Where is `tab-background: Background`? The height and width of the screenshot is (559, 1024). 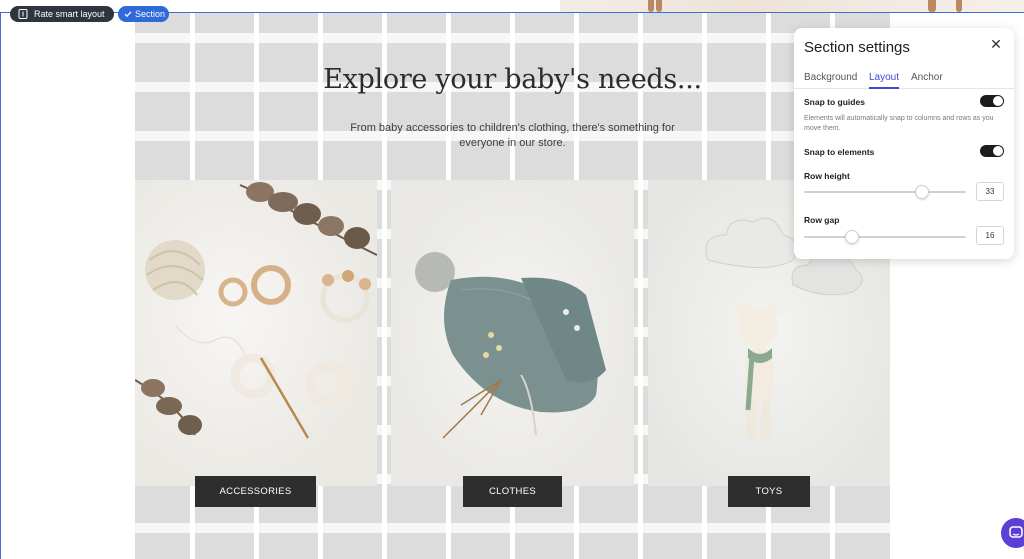 tab-background: Background is located at coordinates (830, 79).